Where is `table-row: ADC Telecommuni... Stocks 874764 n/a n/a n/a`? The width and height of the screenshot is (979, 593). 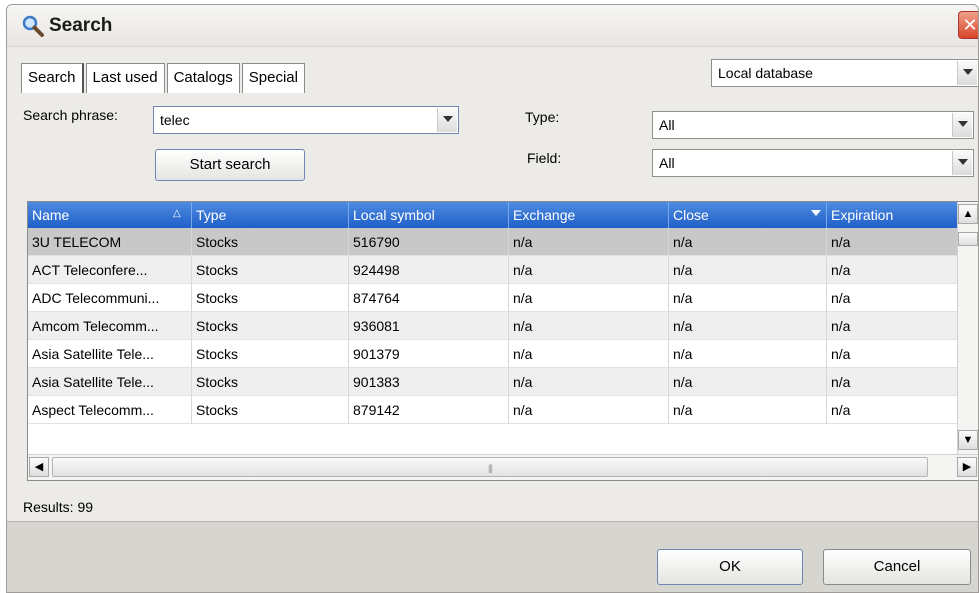
table-row: ADC Telecommuni... Stocks 874764 n/a n/a n/a is located at coordinates (503, 298).